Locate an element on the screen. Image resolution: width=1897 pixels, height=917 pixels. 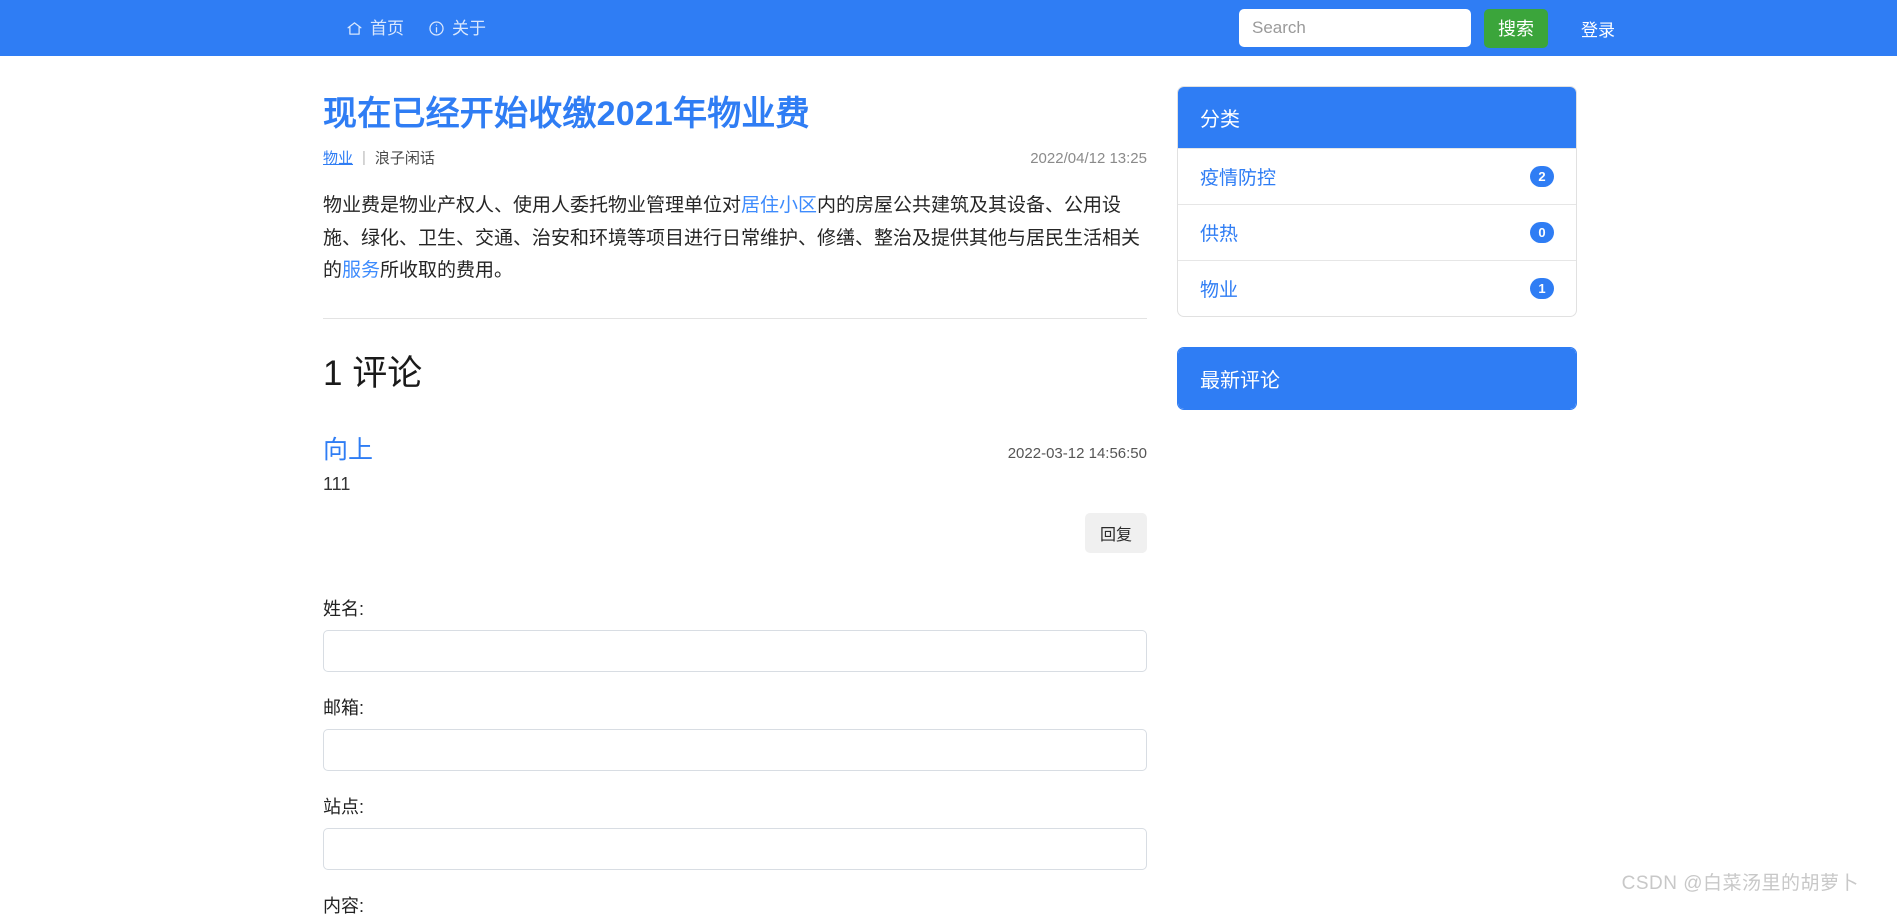
nav-item-home: 首页 is located at coordinates (375, 28).